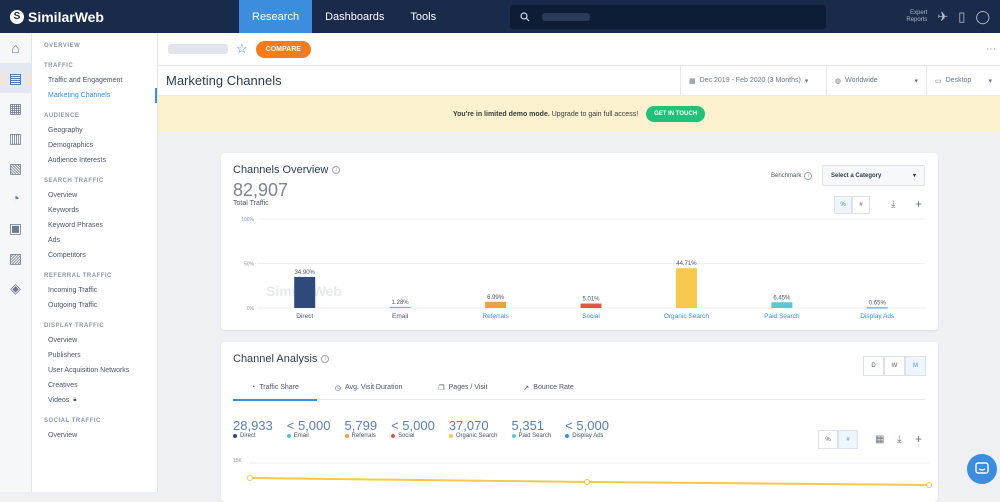 The image size is (1000, 502). I want to click on tab-traffic-share: ◔ Traffic Share, so click(275, 388).